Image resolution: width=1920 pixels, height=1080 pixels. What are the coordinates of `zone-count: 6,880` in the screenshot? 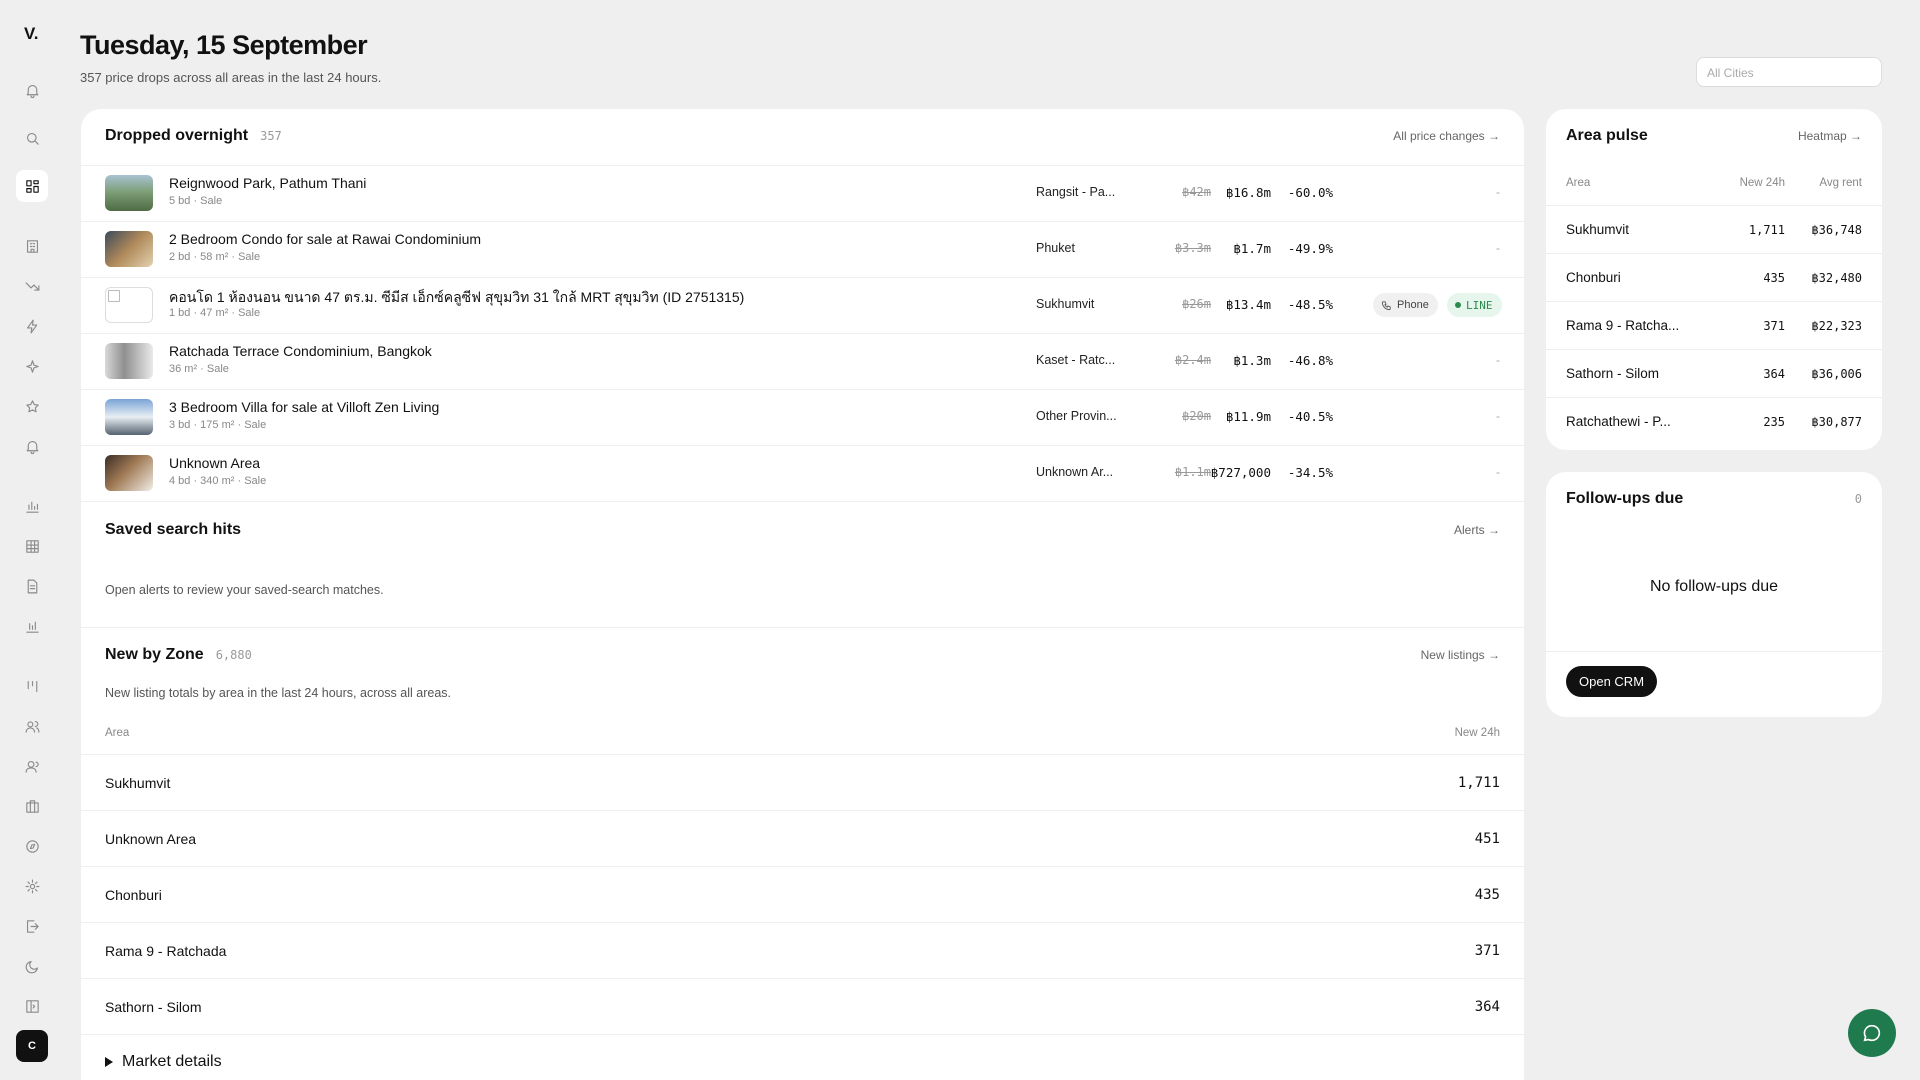 It's located at (233, 655).